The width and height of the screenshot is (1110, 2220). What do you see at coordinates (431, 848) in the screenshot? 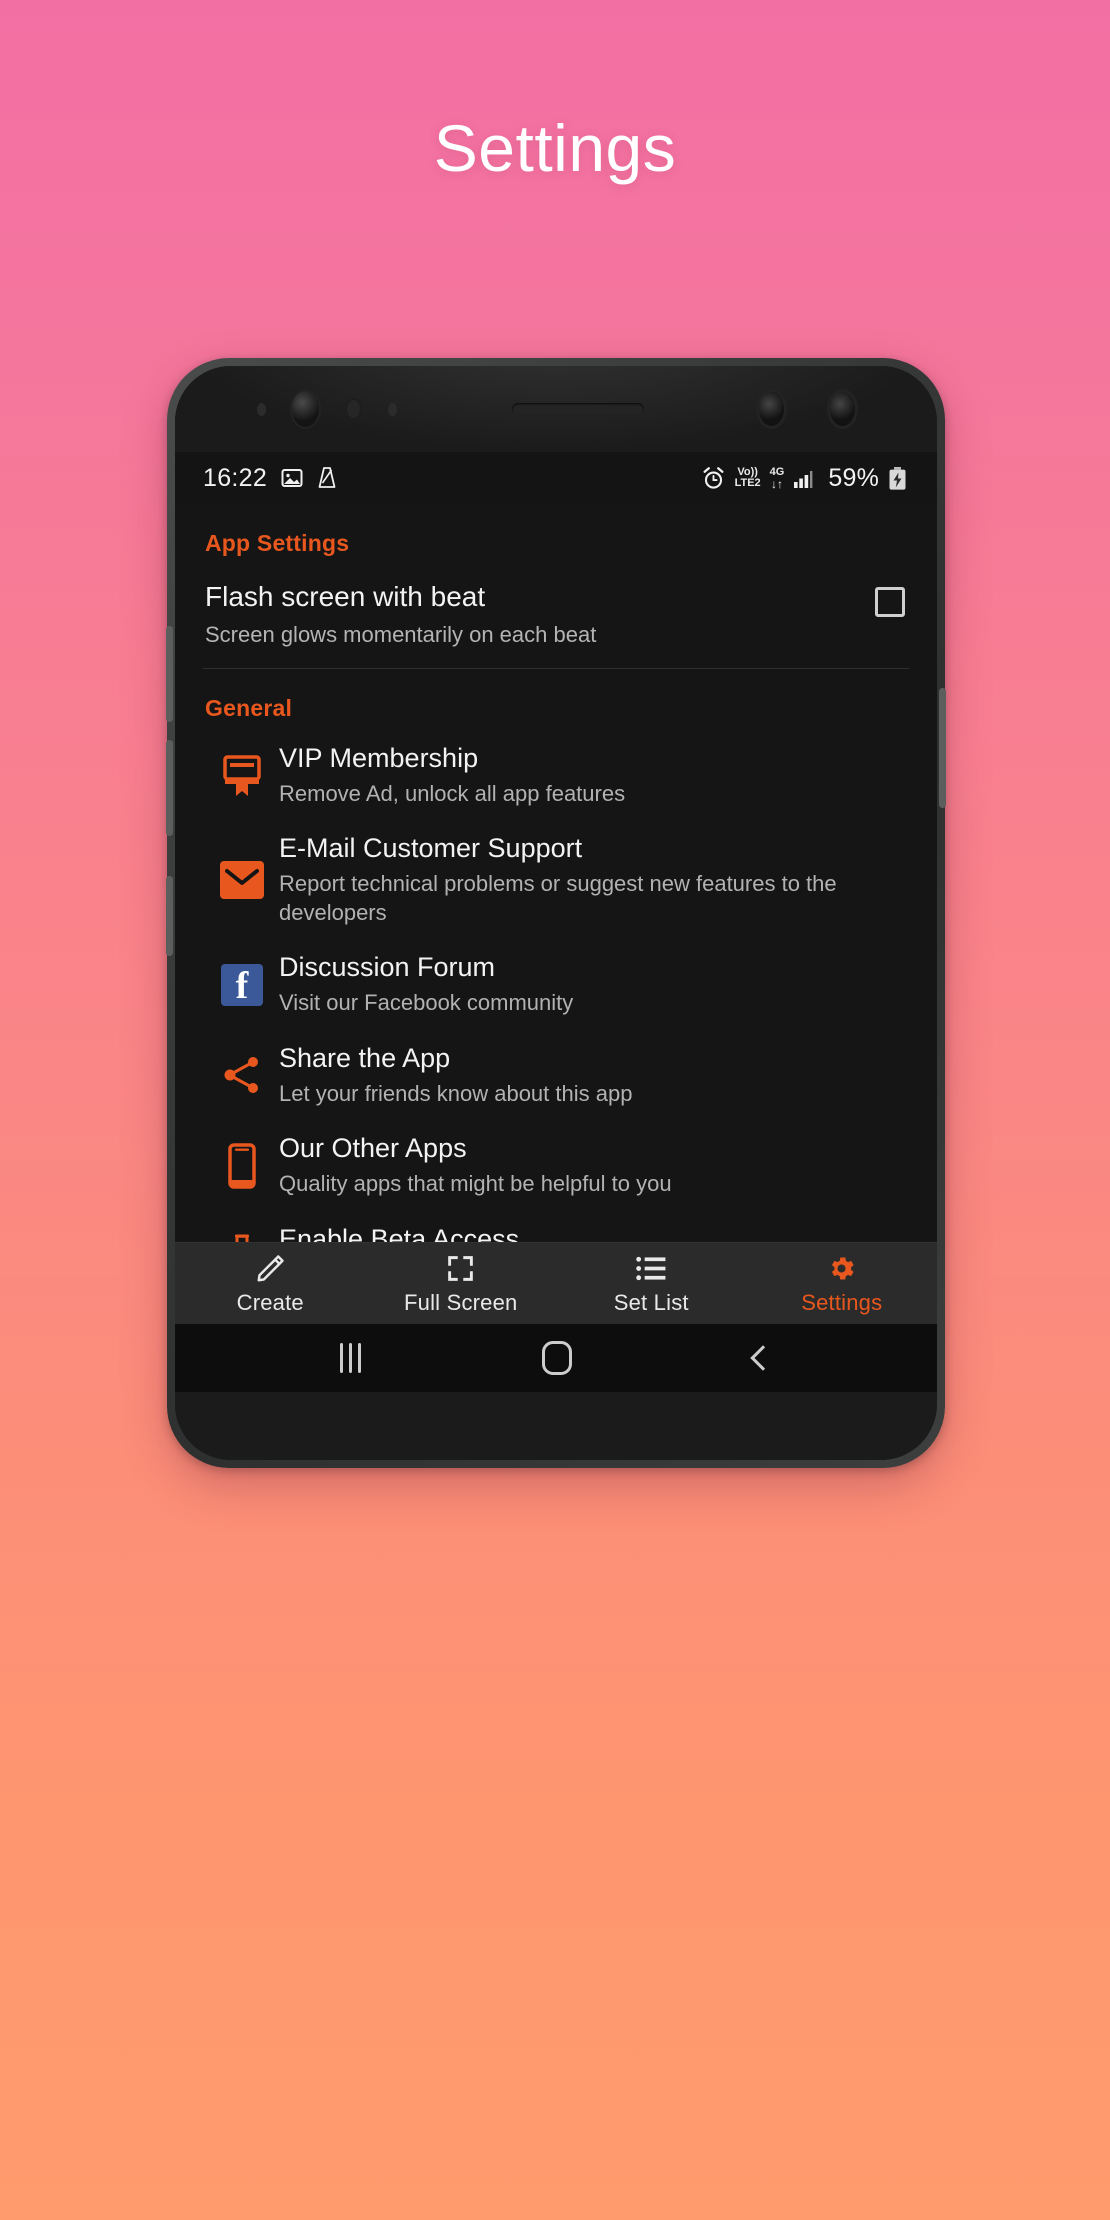
I see `list-item-title: E-Mail Customer Support` at bounding box center [431, 848].